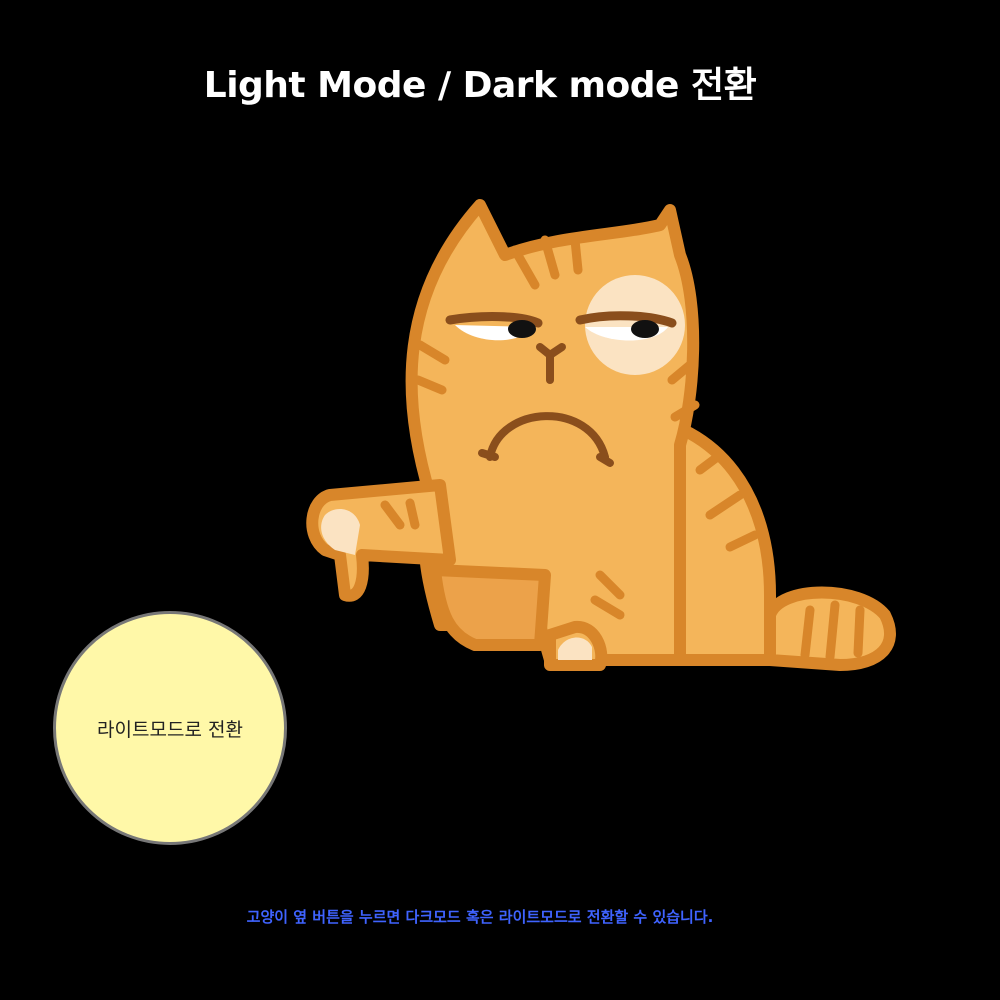 The image size is (1000, 1000). Describe the element at coordinates (480, 917) in the screenshot. I see `instruction-text: 고양이 옆 버튼을 누르면 다크모드 혹은 라이트모드로 전환할 수 있습니다.` at that location.